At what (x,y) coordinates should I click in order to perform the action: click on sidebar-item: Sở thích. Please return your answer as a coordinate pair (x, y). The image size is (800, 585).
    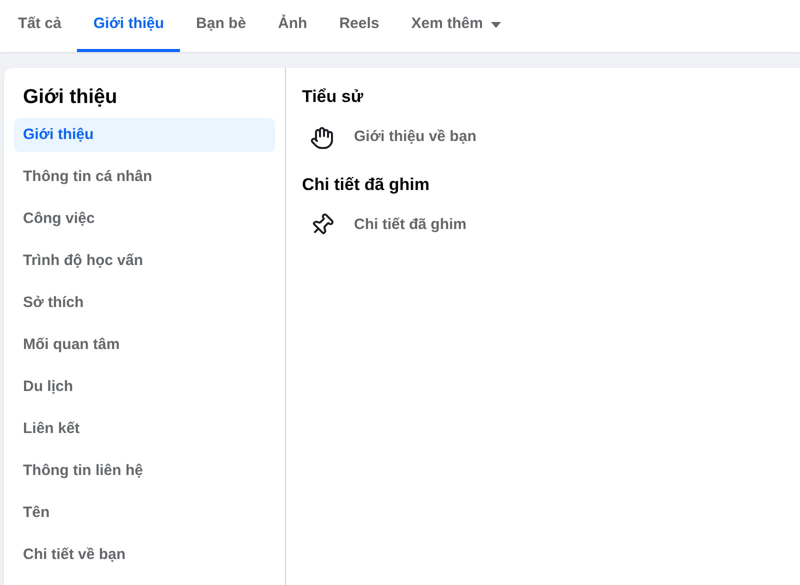
    Looking at the image, I should click on (144, 303).